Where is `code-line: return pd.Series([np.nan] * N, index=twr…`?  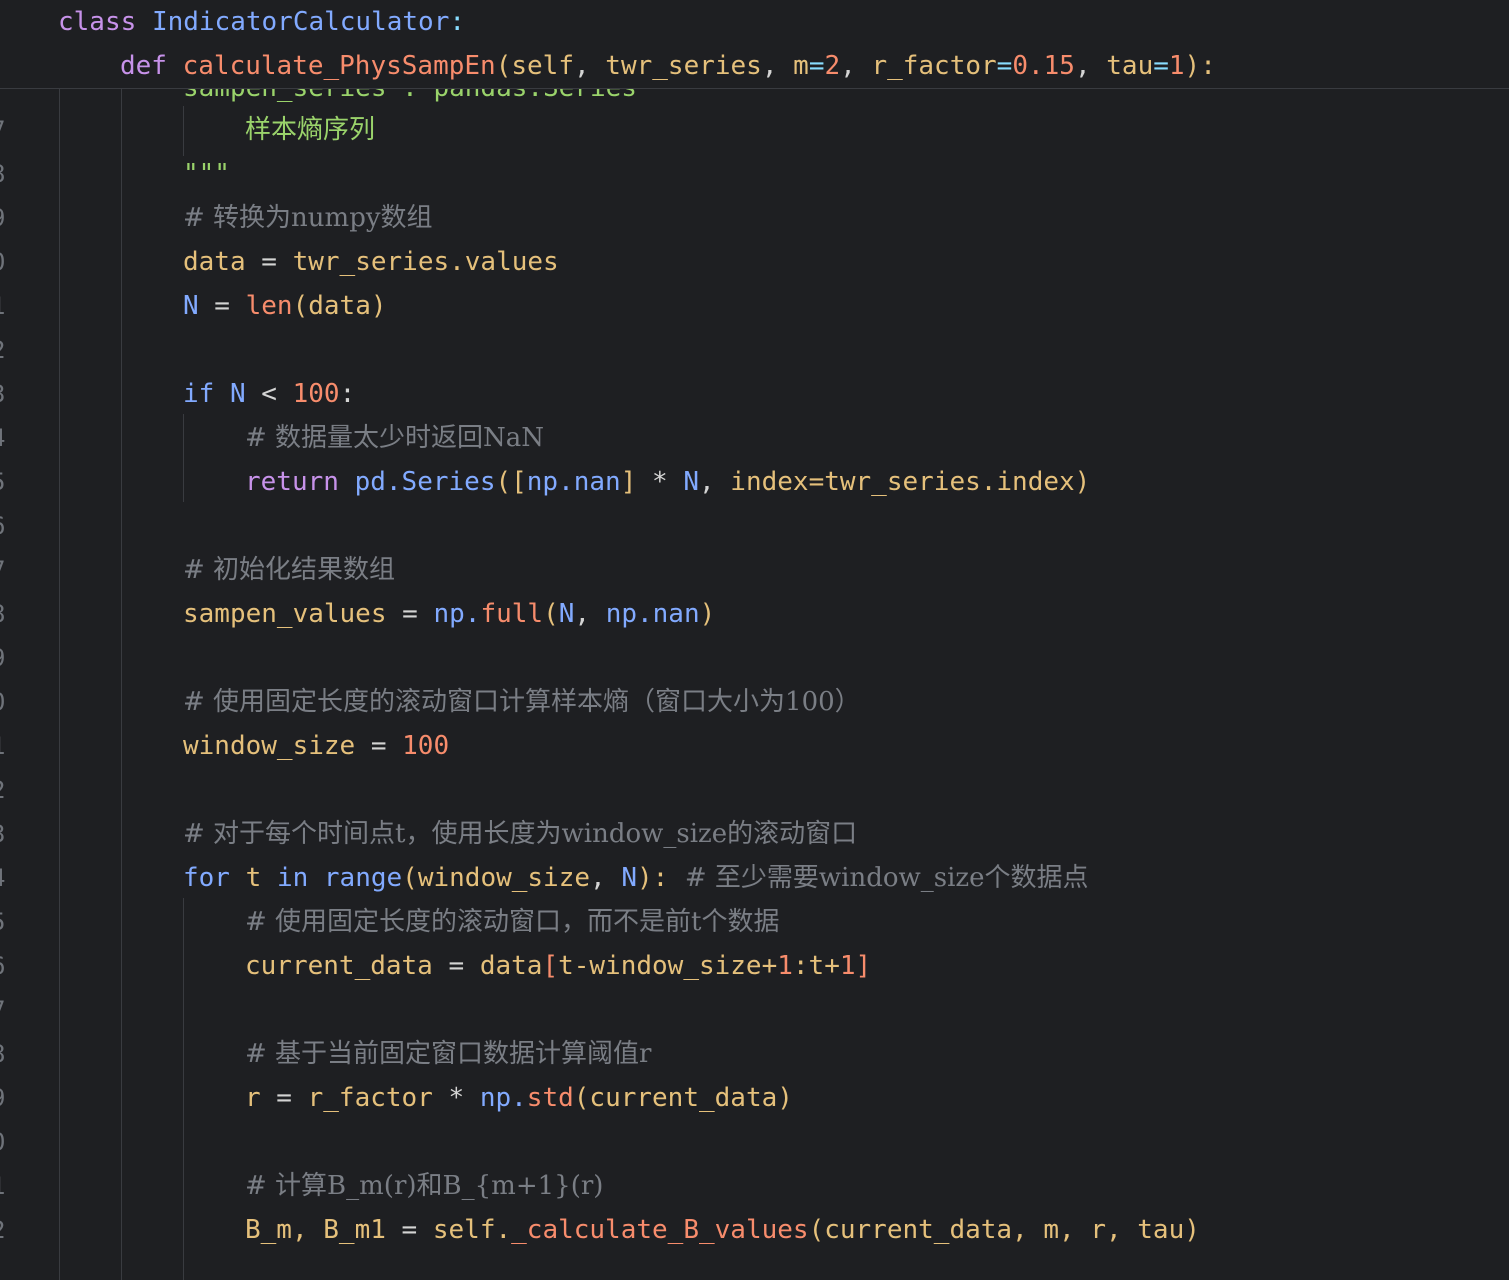
code-line: return pd.Series([np.nan] * N, index=twr… is located at coordinates (668, 482).